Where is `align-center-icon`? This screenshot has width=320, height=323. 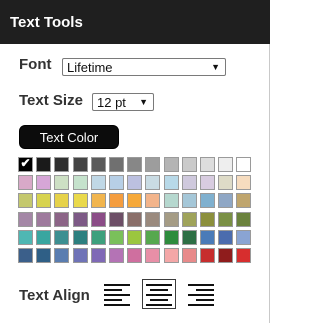
align-center-icon is located at coordinates (159, 295).